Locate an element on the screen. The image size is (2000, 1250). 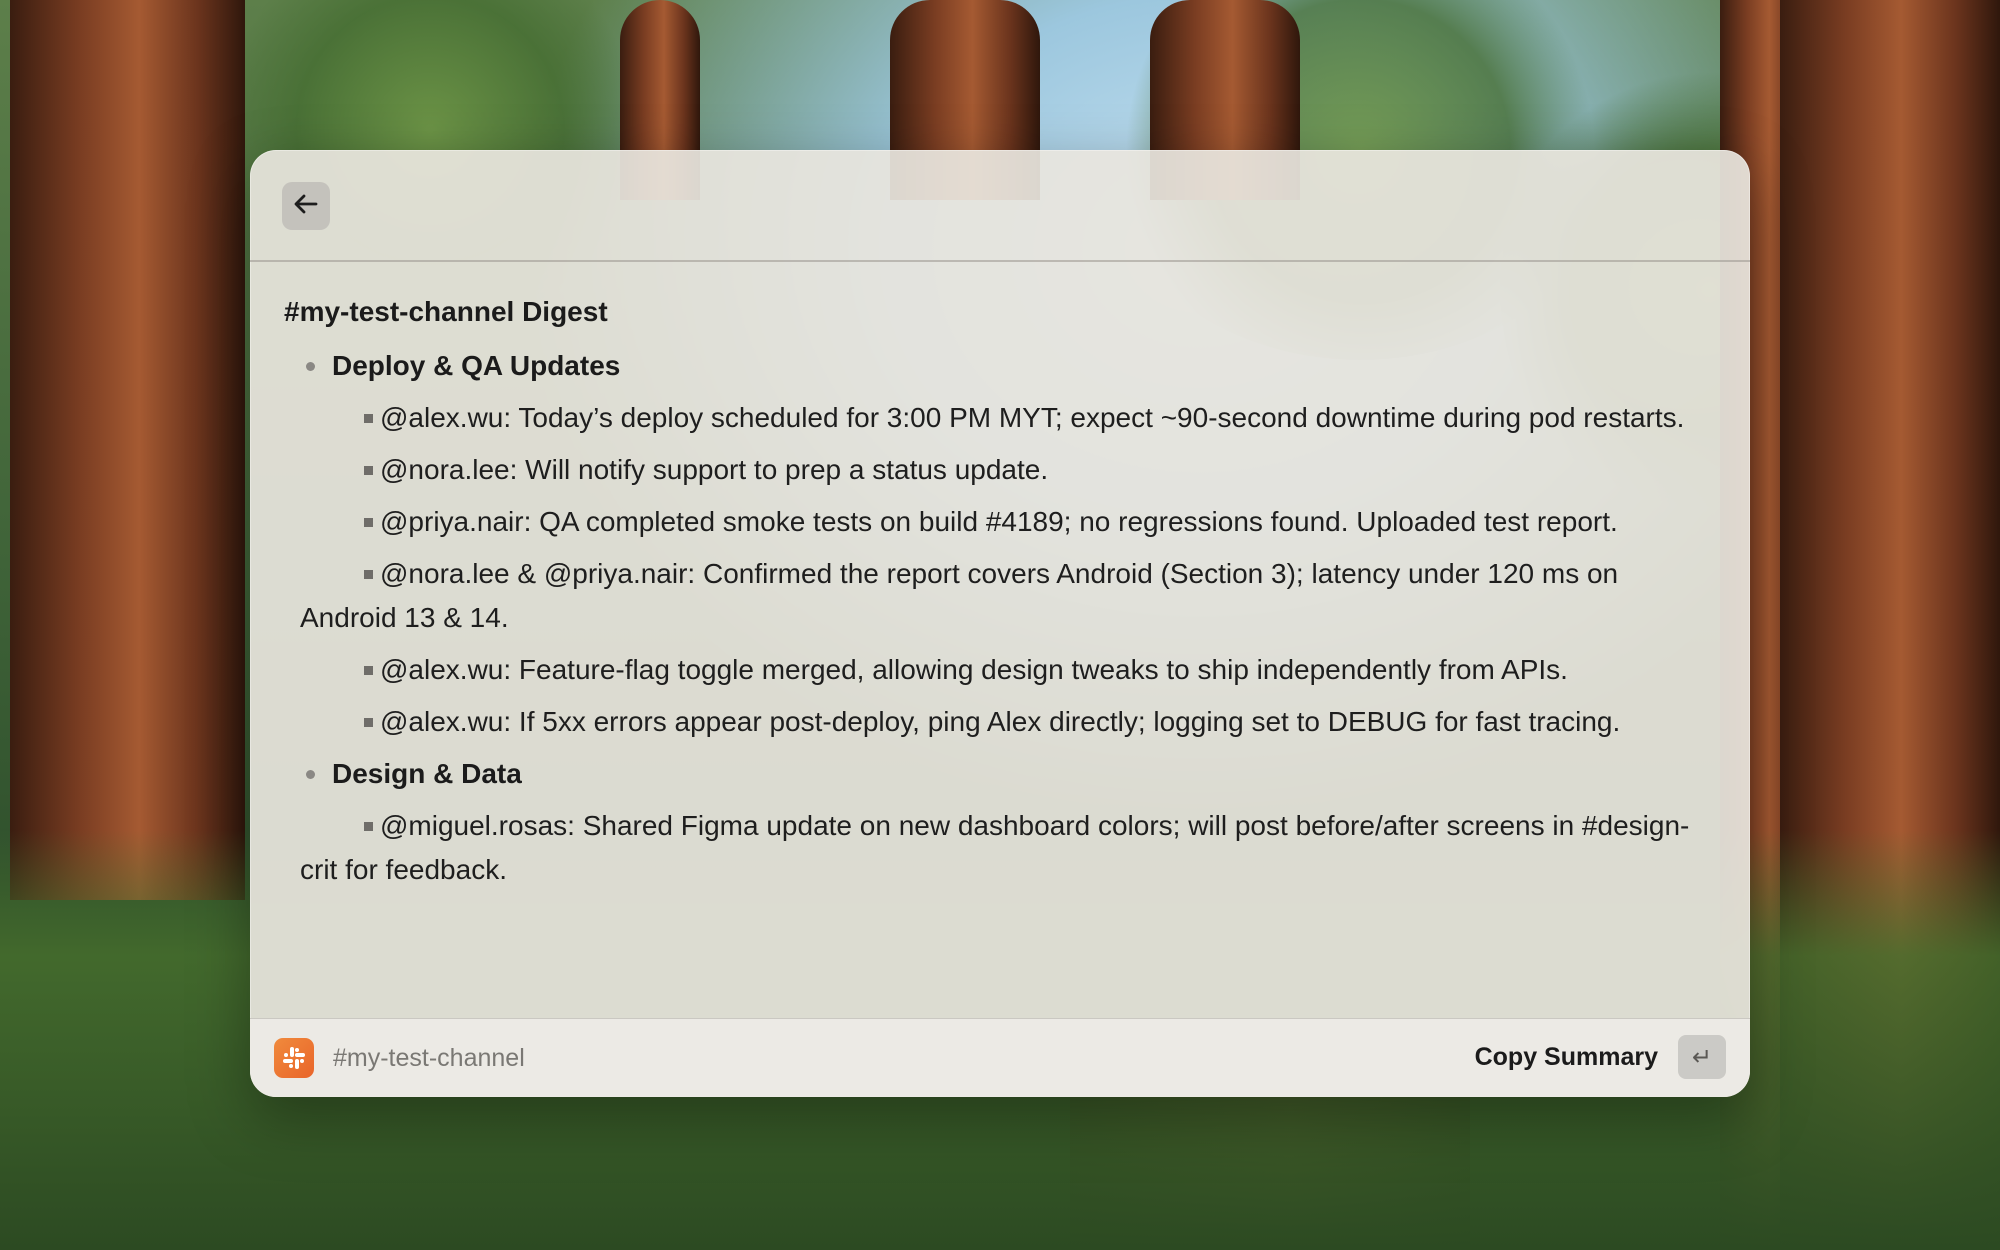
channel-name: #my-test-channel is located at coordinates (429, 1058).